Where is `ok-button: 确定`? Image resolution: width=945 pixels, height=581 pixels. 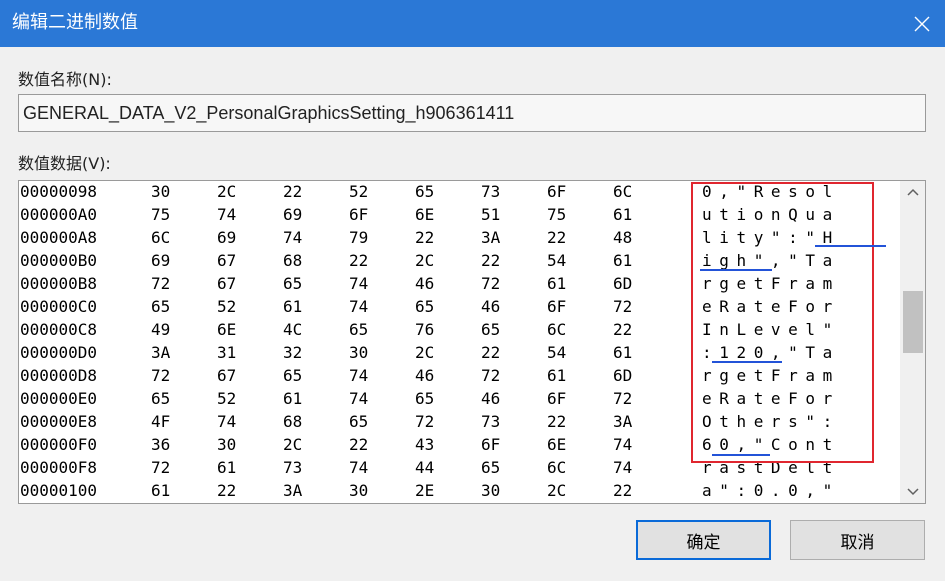
ok-button: 确定 is located at coordinates (703, 540).